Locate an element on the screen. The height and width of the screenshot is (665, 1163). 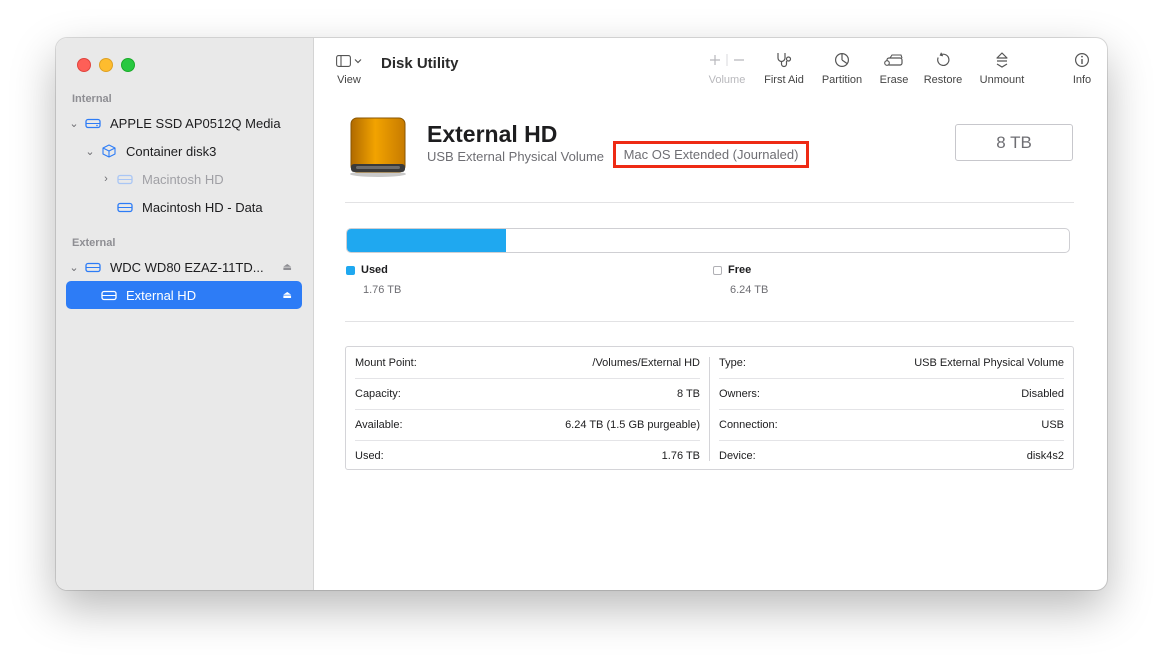
info-row-mount-point: Mount Point: /Volumes/External HD is located at coordinates (527, 363).